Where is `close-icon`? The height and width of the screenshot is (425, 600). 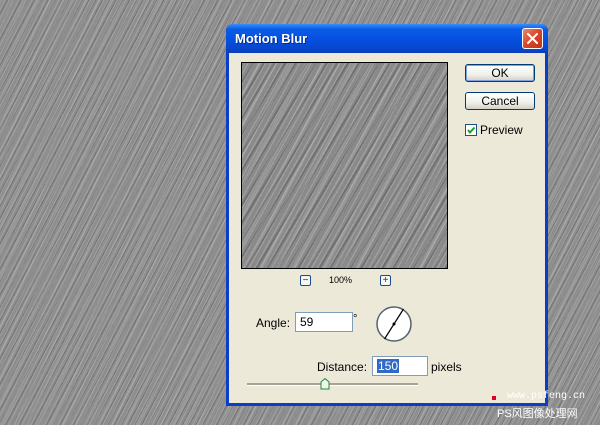 close-icon is located at coordinates (532, 38).